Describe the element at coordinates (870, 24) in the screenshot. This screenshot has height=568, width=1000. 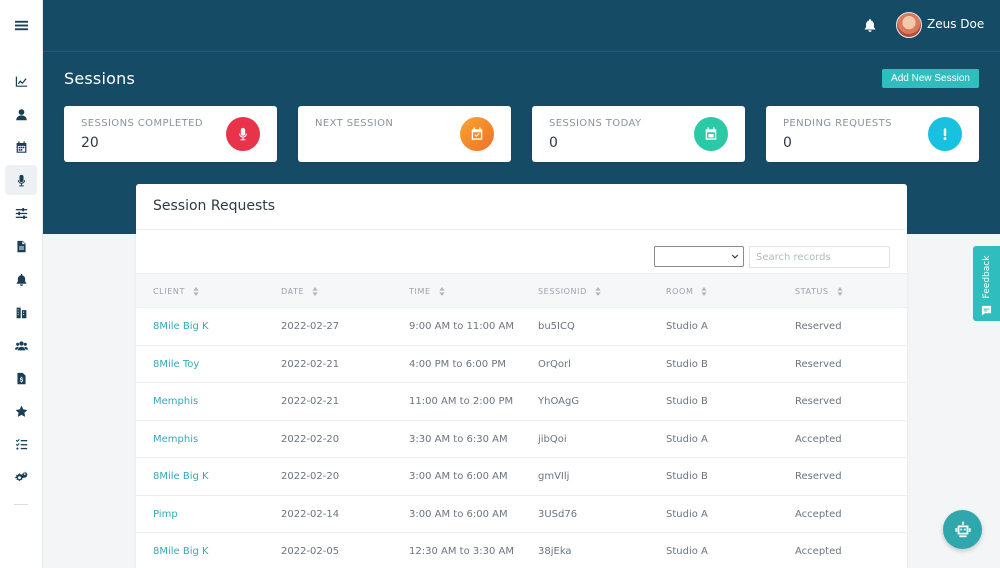
I see `notifications-bell-icon` at that location.